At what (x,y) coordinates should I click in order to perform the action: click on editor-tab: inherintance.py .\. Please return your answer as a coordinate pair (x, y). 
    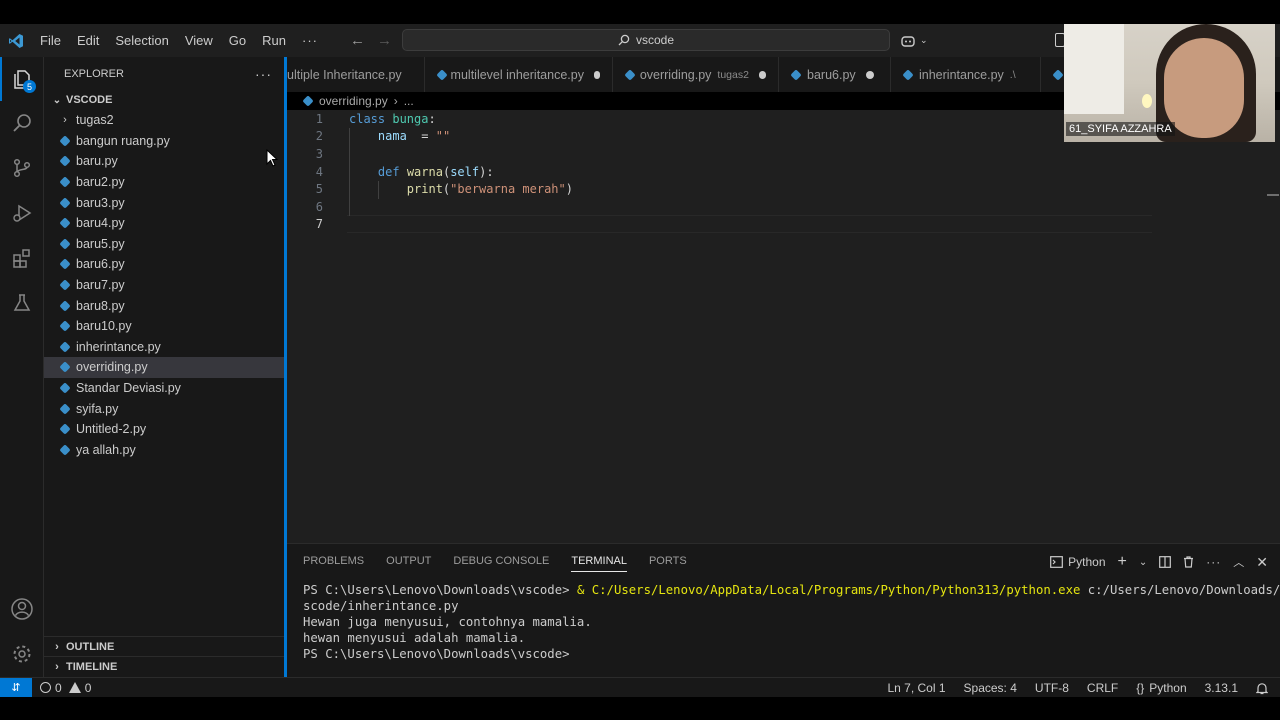
    Looking at the image, I should click on (966, 74).